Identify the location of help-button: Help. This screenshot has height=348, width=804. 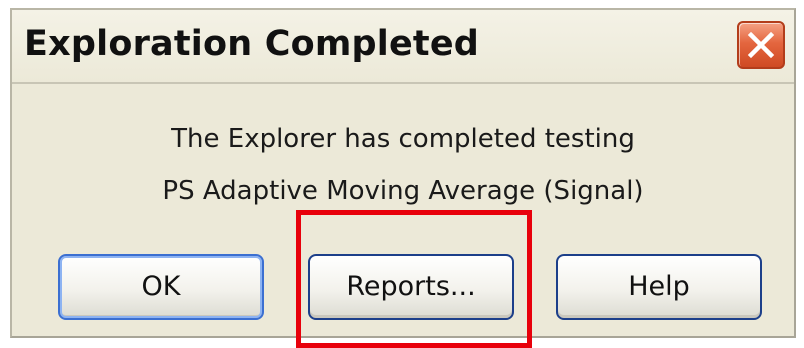
(659, 287).